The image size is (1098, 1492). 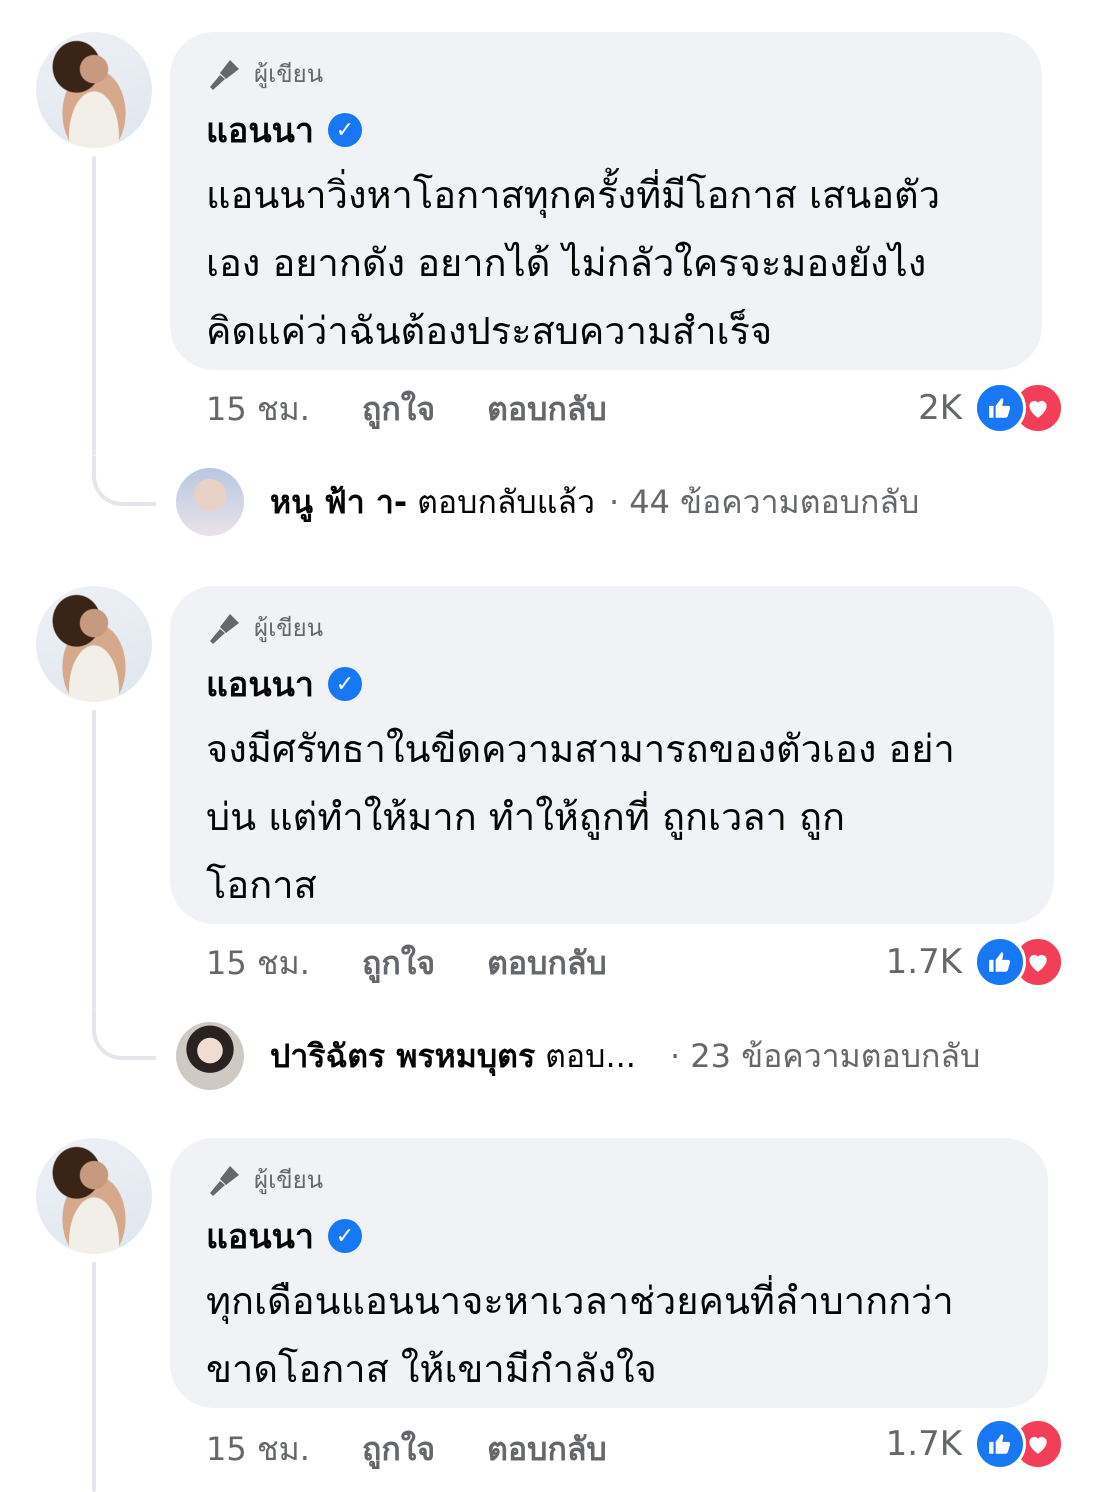 What do you see at coordinates (261, 885) in the screenshot?
I see `comment-line: โอกาส` at bounding box center [261, 885].